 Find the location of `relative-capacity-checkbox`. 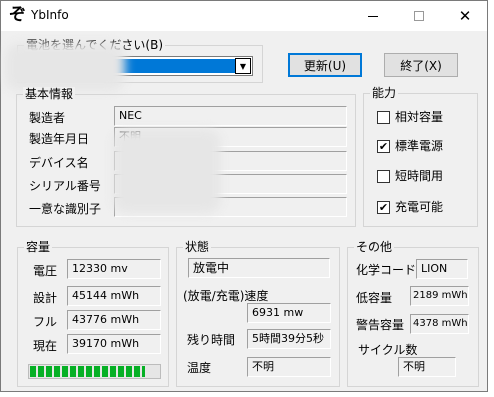

relative-capacity-checkbox is located at coordinates (383, 117).